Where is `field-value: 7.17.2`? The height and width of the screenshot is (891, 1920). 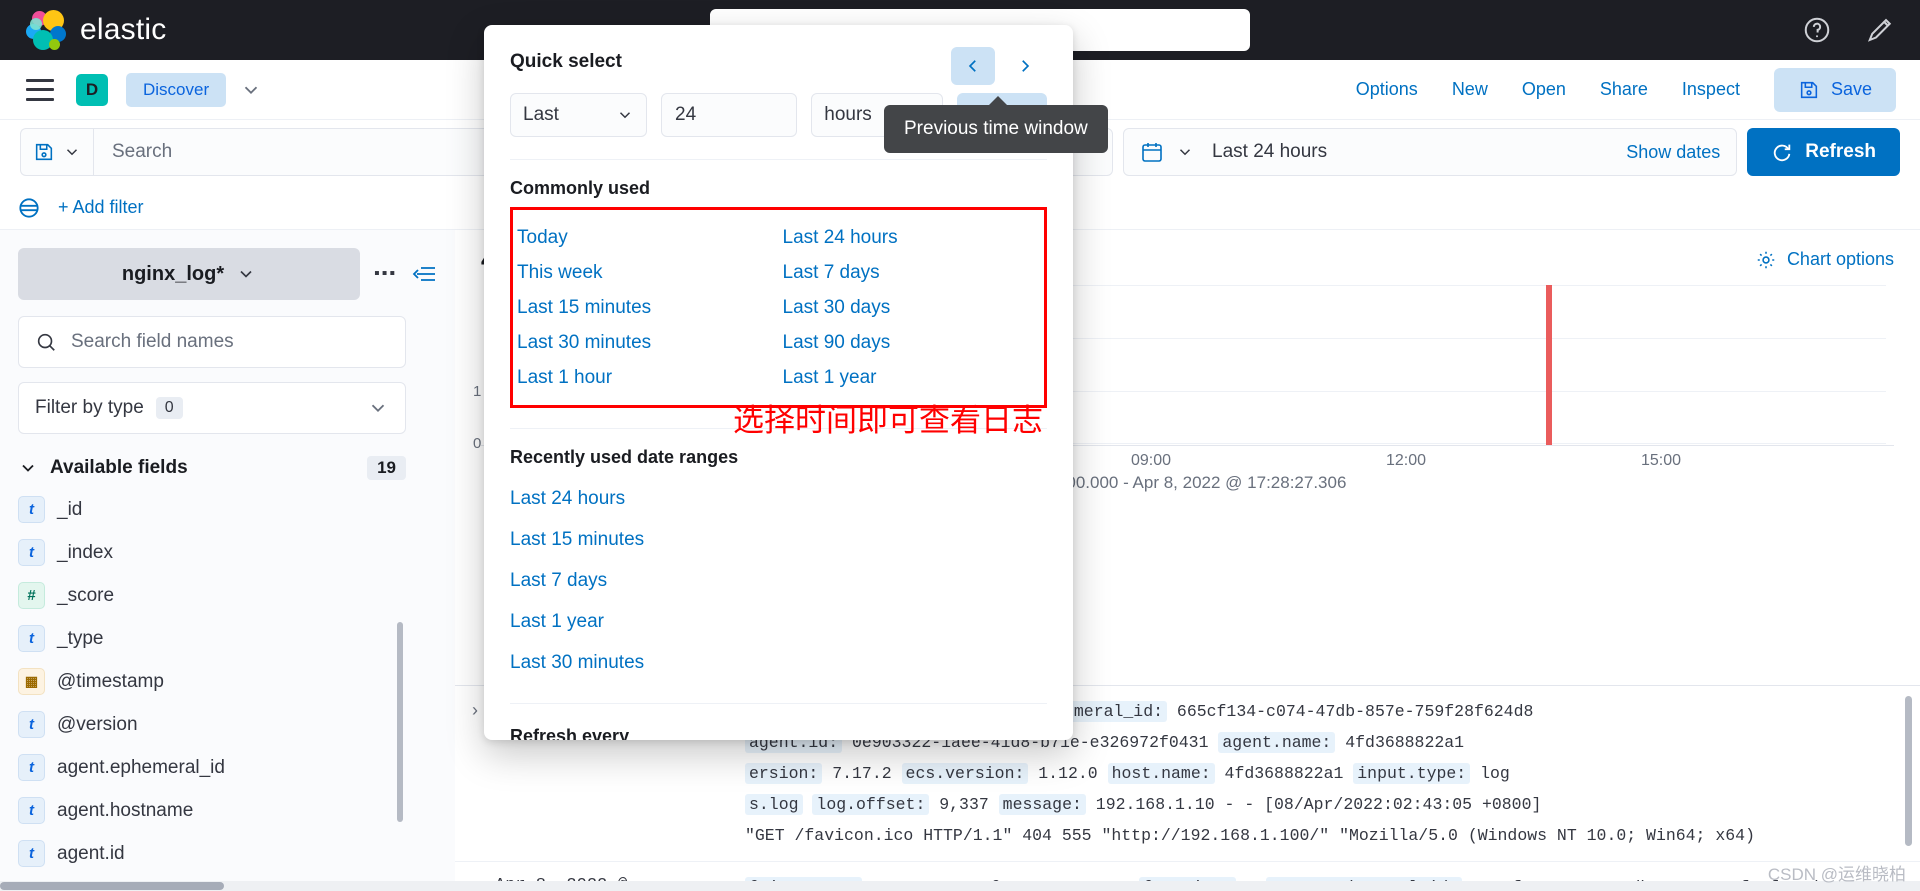
field-value: 7.17.2 is located at coordinates (862, 773).